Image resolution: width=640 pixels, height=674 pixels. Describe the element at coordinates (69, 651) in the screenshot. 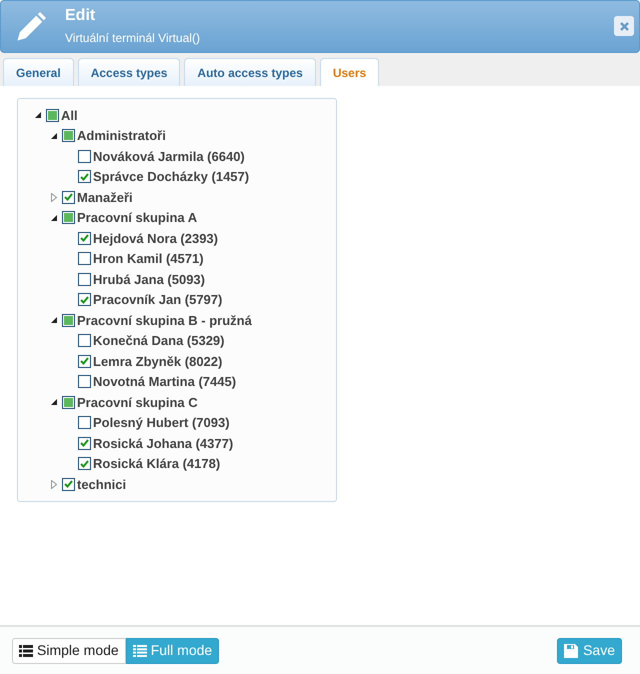

I see `mode-button: Simple mode` at that location.